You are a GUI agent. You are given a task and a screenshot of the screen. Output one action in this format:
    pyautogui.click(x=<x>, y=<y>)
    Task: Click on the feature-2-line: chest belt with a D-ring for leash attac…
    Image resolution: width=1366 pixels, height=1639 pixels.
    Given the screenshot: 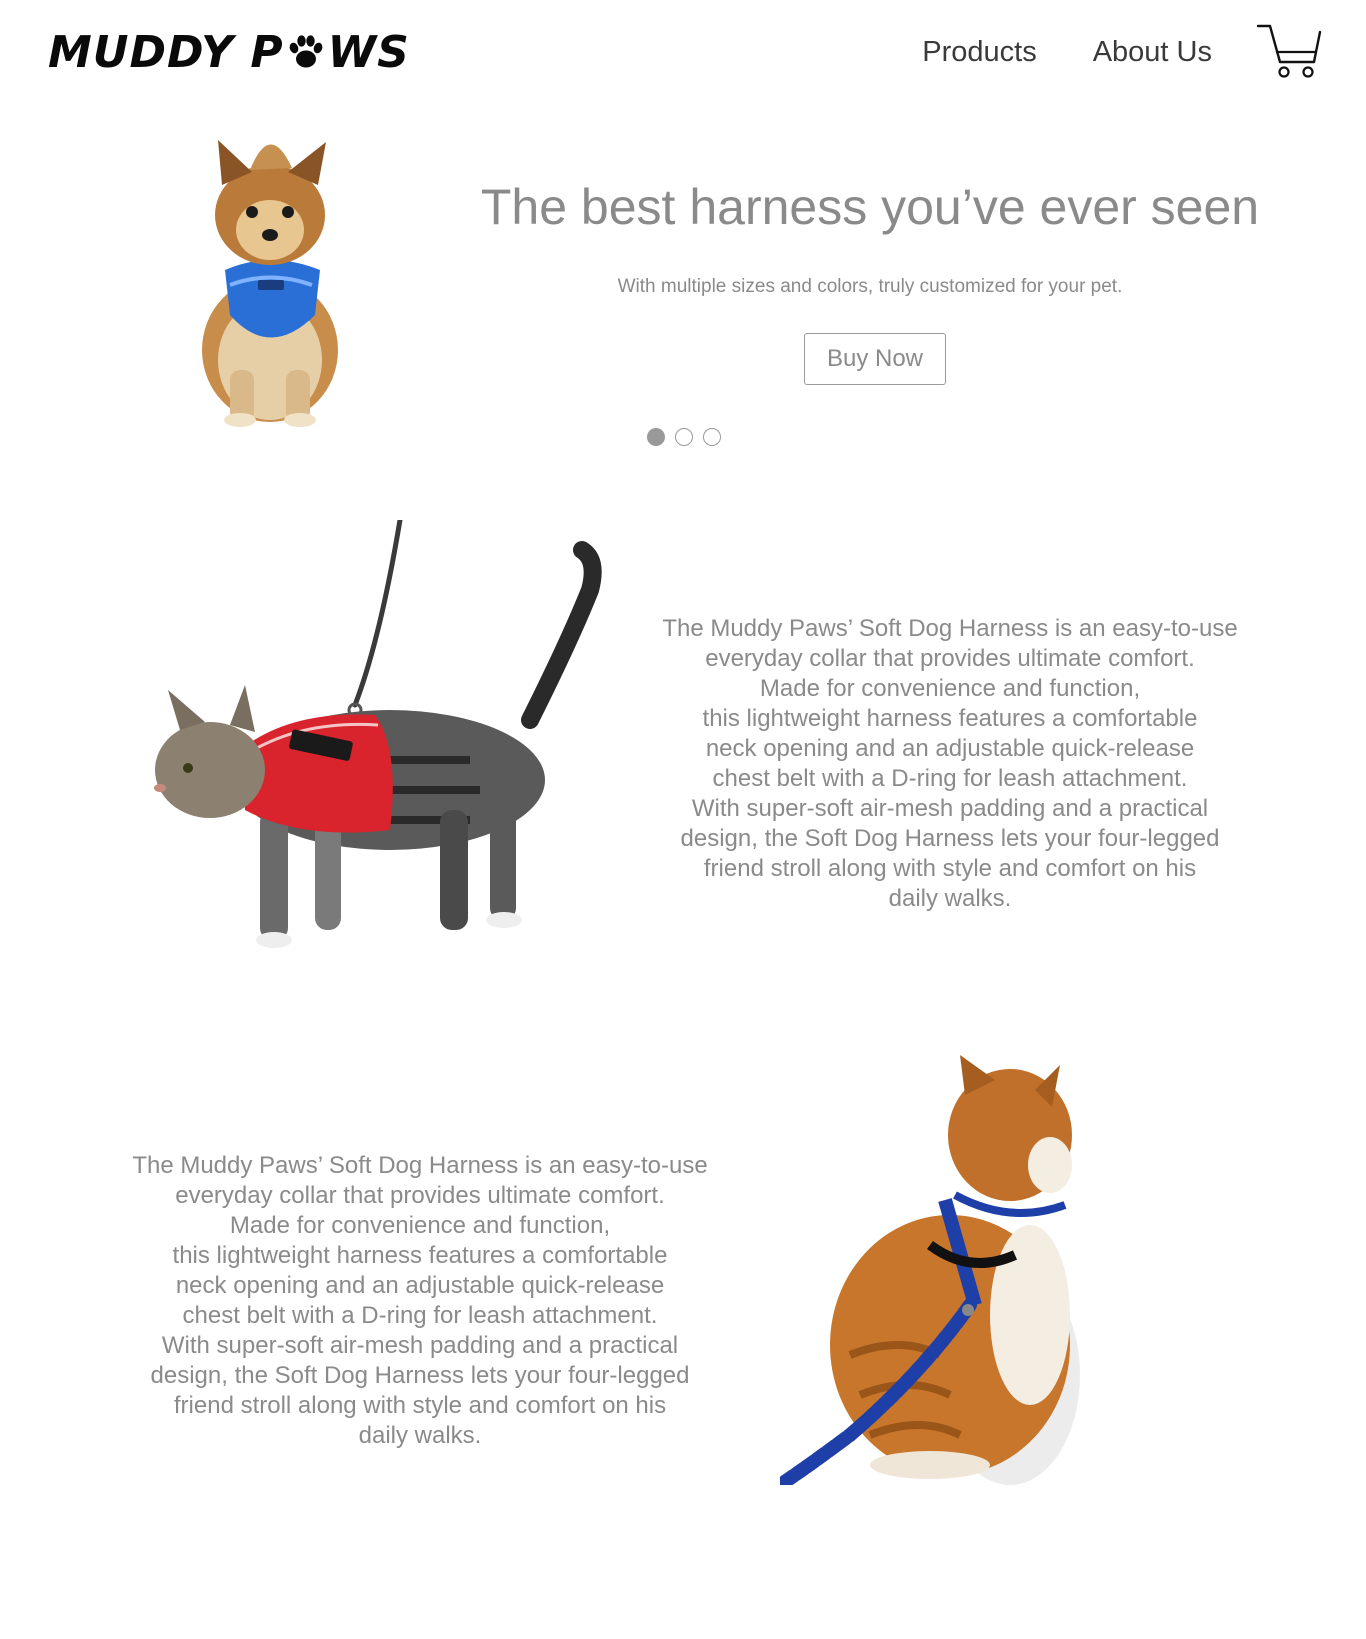 What is the action you would take?
    pyautogui.click(x=420, y=1315)
    